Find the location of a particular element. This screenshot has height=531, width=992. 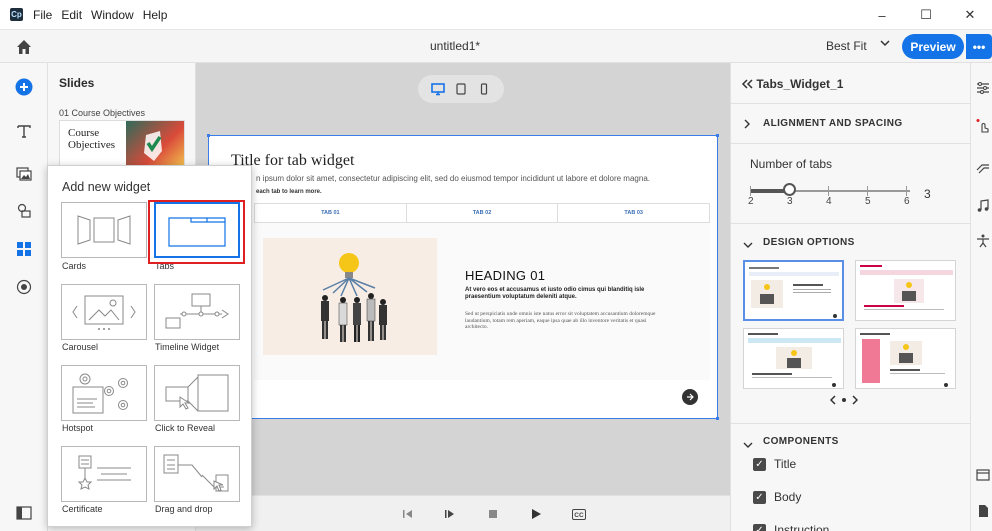

add-slide-icon is located at coordinates (24, 87).